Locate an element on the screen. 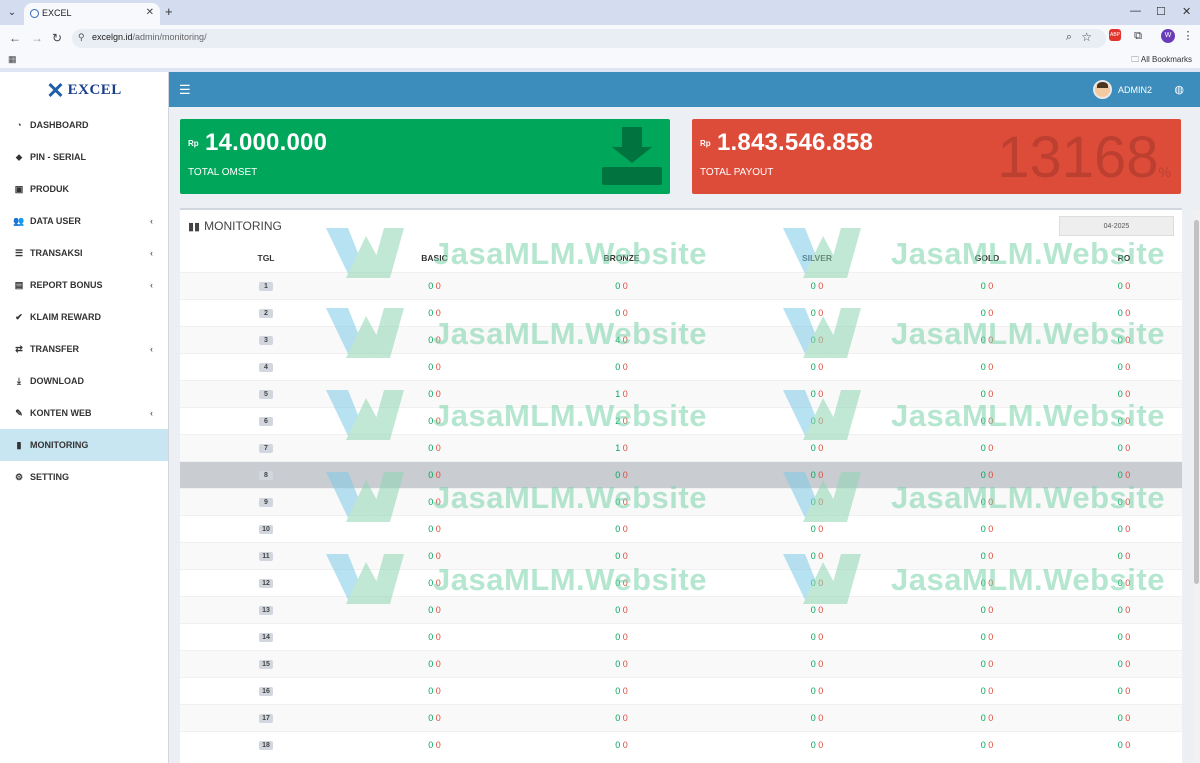 This screenshot has height=763, width=1200. hamburger-menu-icon: ☰ is located at coordinates (185, 90).